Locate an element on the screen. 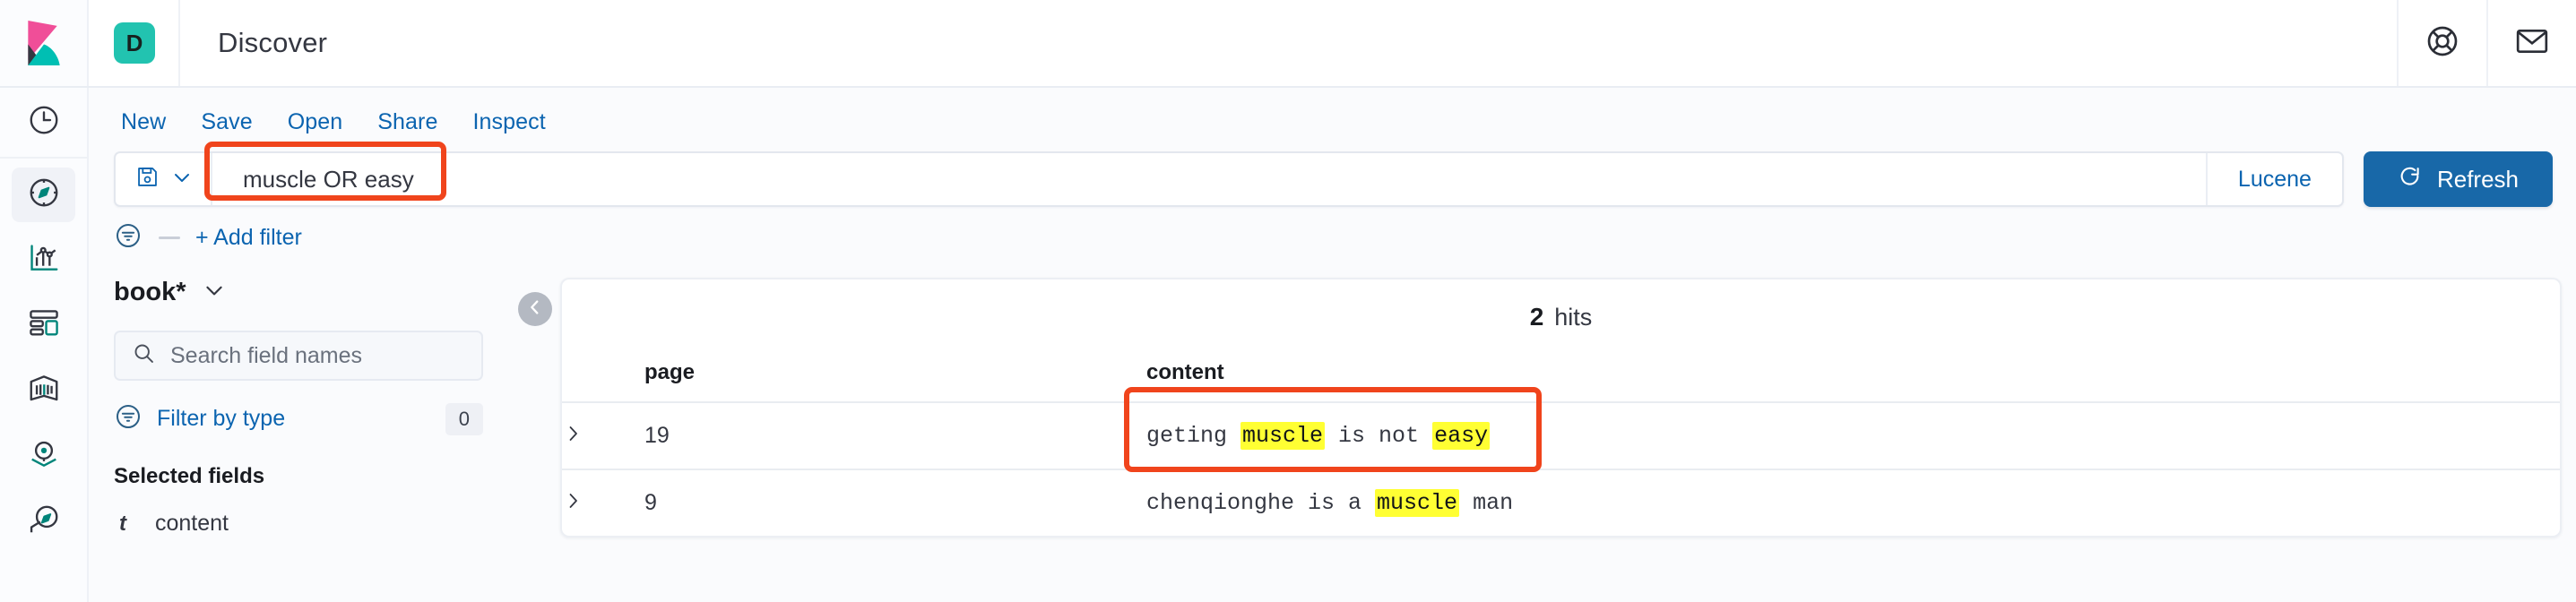  query-input: muscle OR easy is located at coordinates (1209, 179).